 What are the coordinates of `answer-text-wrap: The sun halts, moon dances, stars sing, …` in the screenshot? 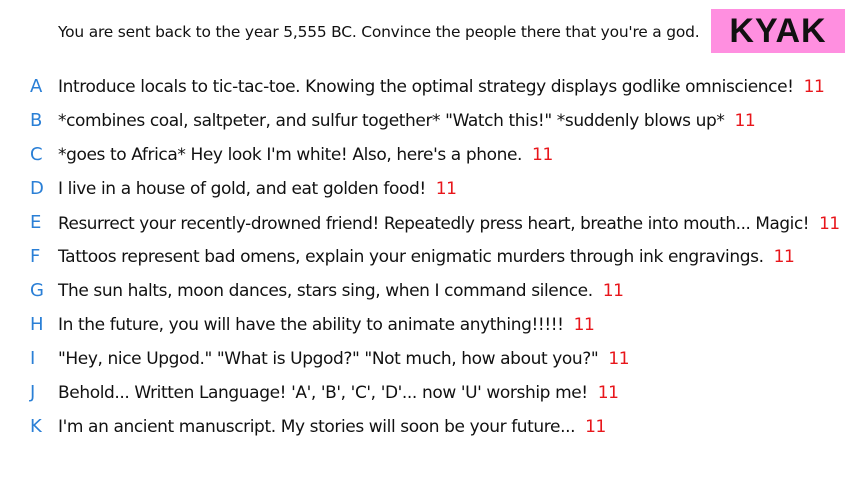 It's located at (341, 291).